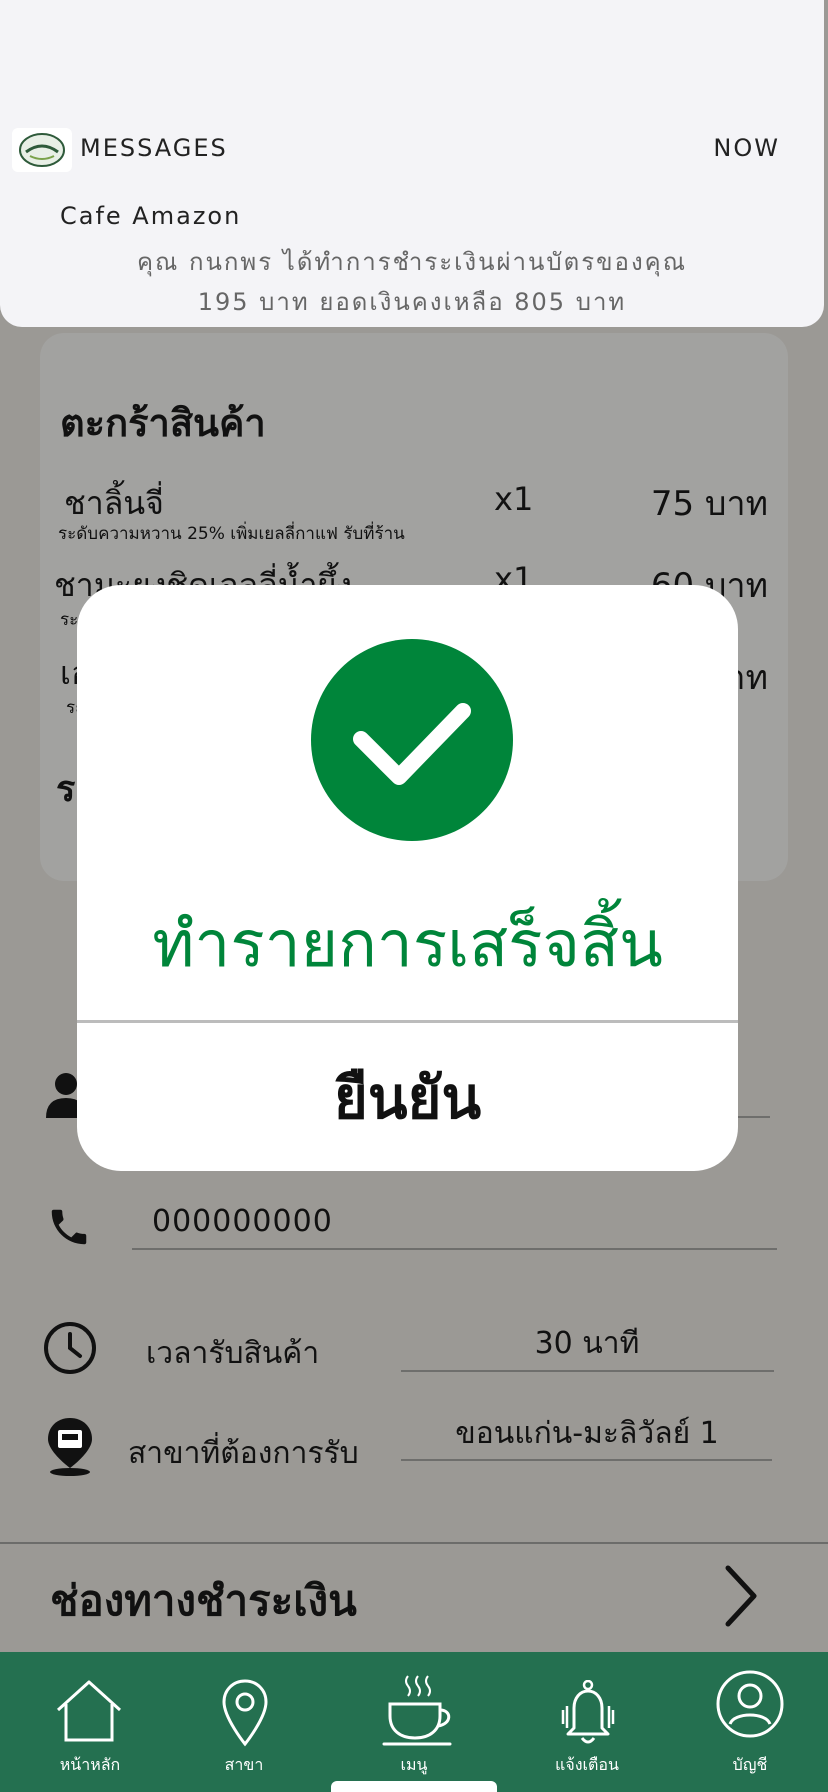 The height and width of the screenshot is (1792, 828). What do you see at coordinates (407, 945) in the screenshot?
I see `modal-title: ทำรายการเสร็จสิ้น` at bounding box center [407, 945].